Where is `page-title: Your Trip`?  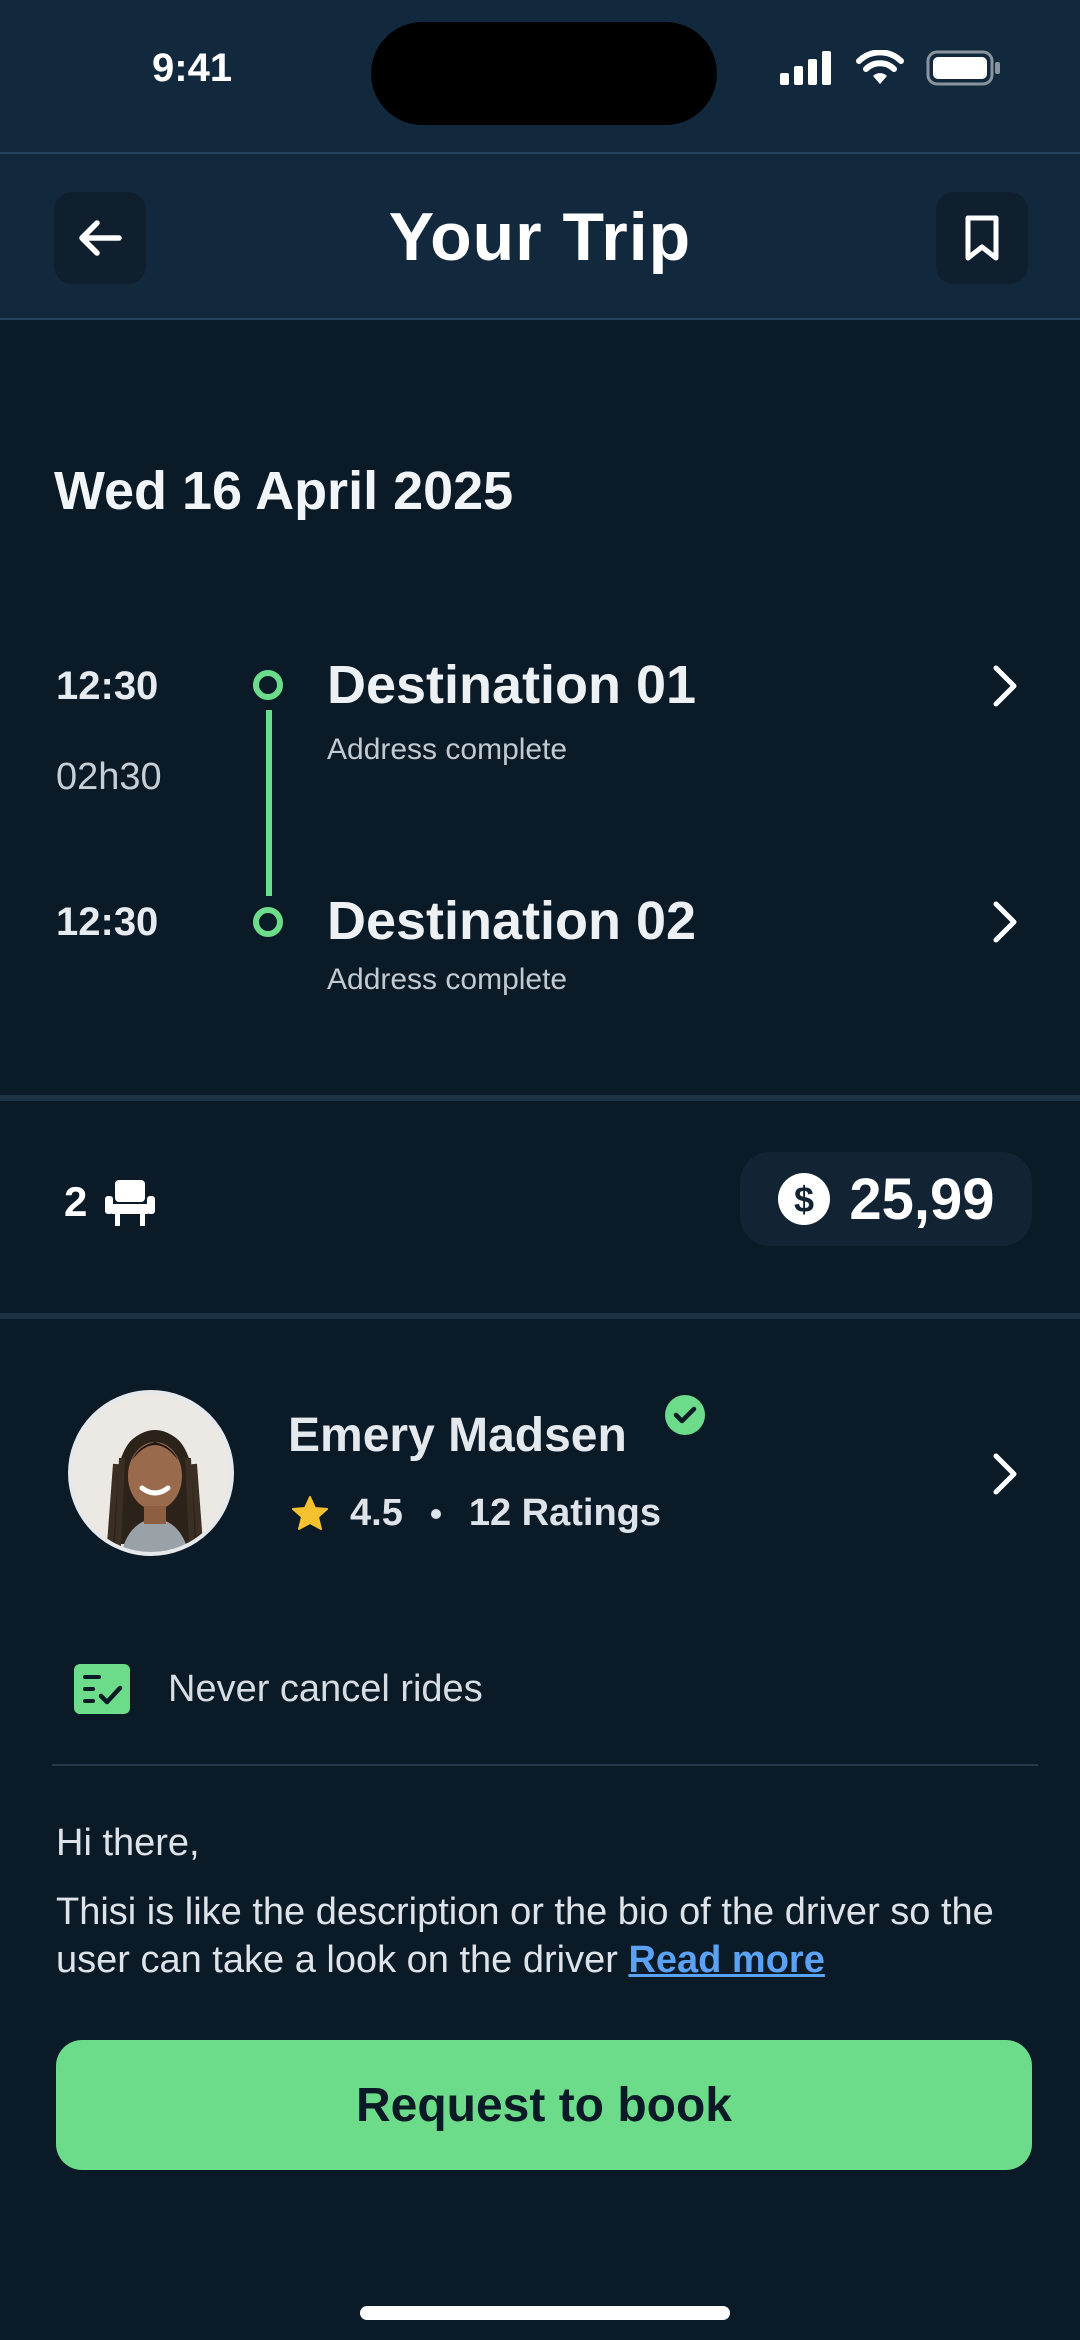 page-title: Your Trip is located at coordinates (540, 237).